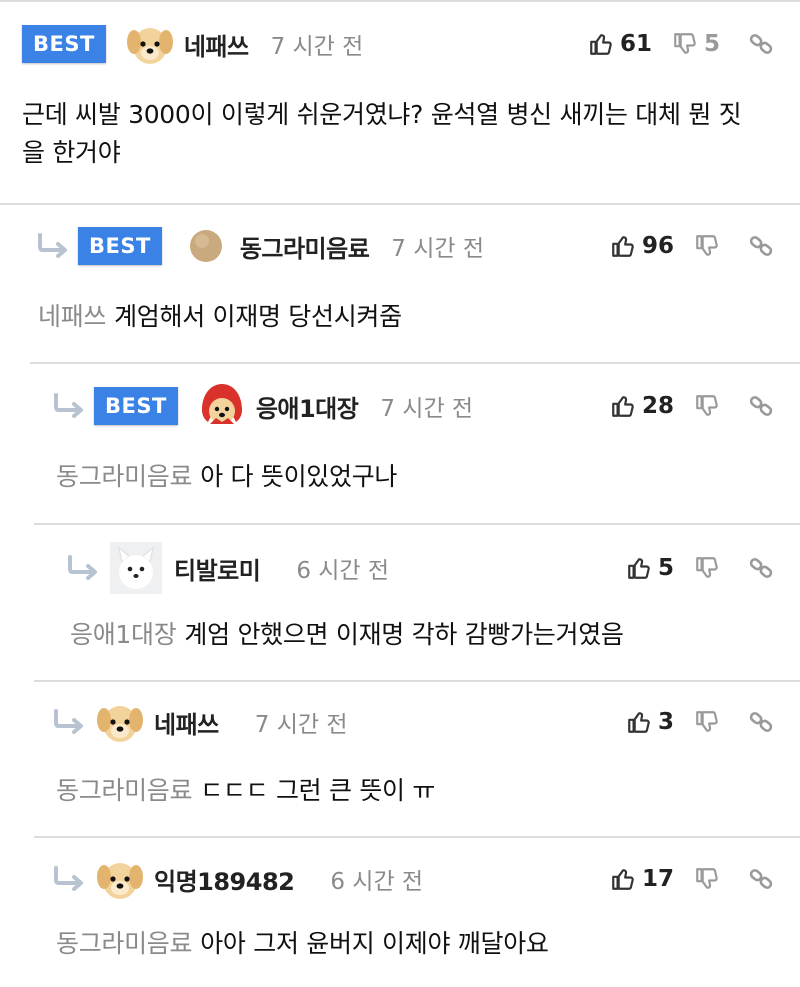  What do you see at coordinates (665, 722) in the screenshot?
I see `like-count: 3` at bounding box center [665, 722].